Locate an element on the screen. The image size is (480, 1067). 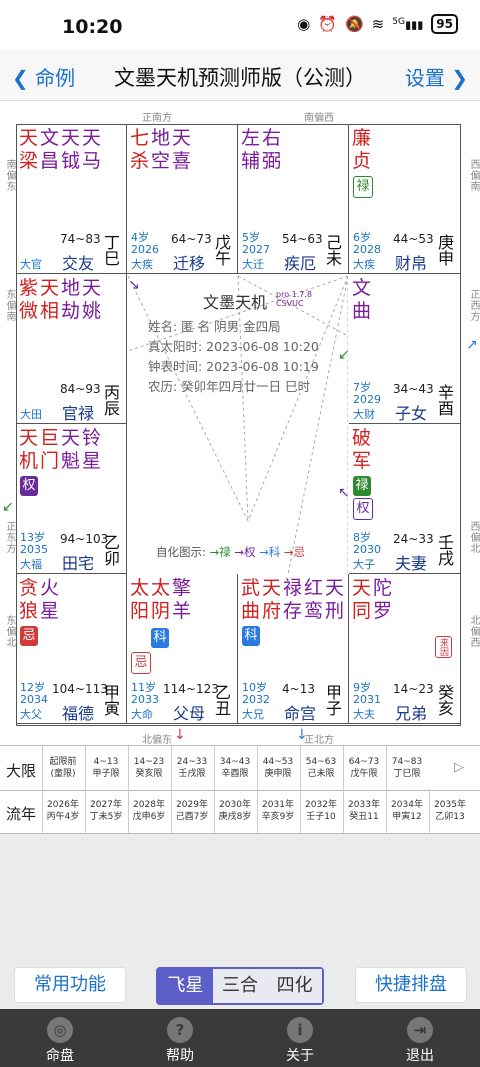
star: 左辅 is located at coordinates (251, 149).